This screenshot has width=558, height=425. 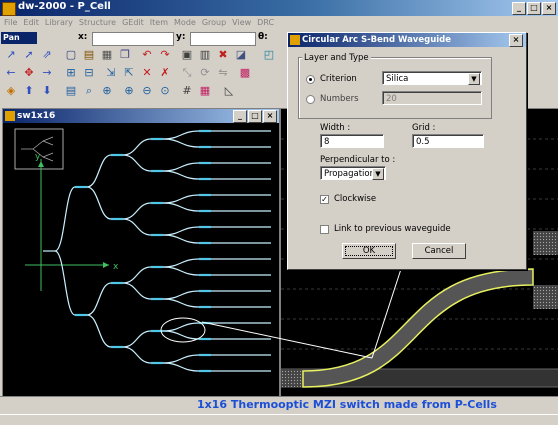 I want to click on x-coord-field, so click(x=133, y=39).